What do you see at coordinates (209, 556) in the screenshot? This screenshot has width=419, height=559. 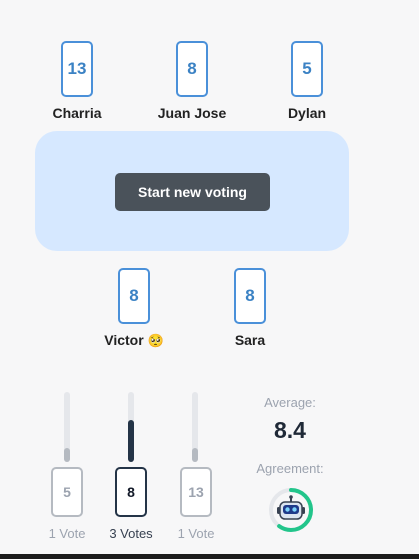 I see `window-bottom-edge` at bounding box center [209, 556].